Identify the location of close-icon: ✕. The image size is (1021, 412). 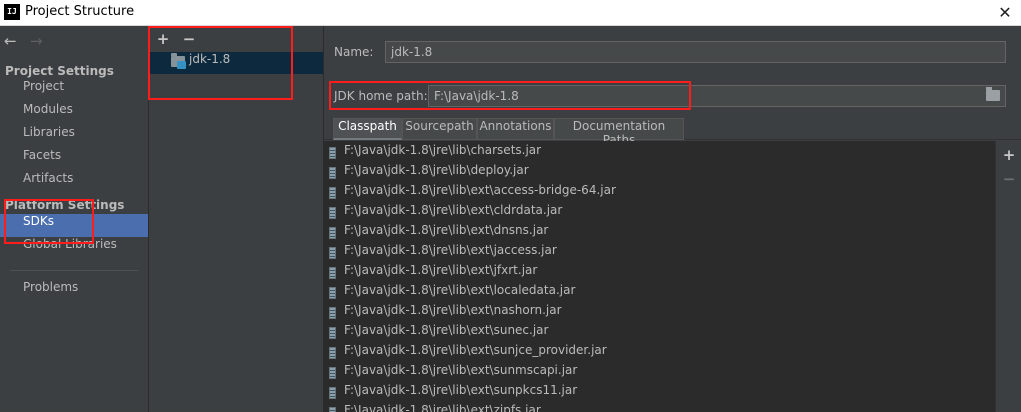
(1005, 13).